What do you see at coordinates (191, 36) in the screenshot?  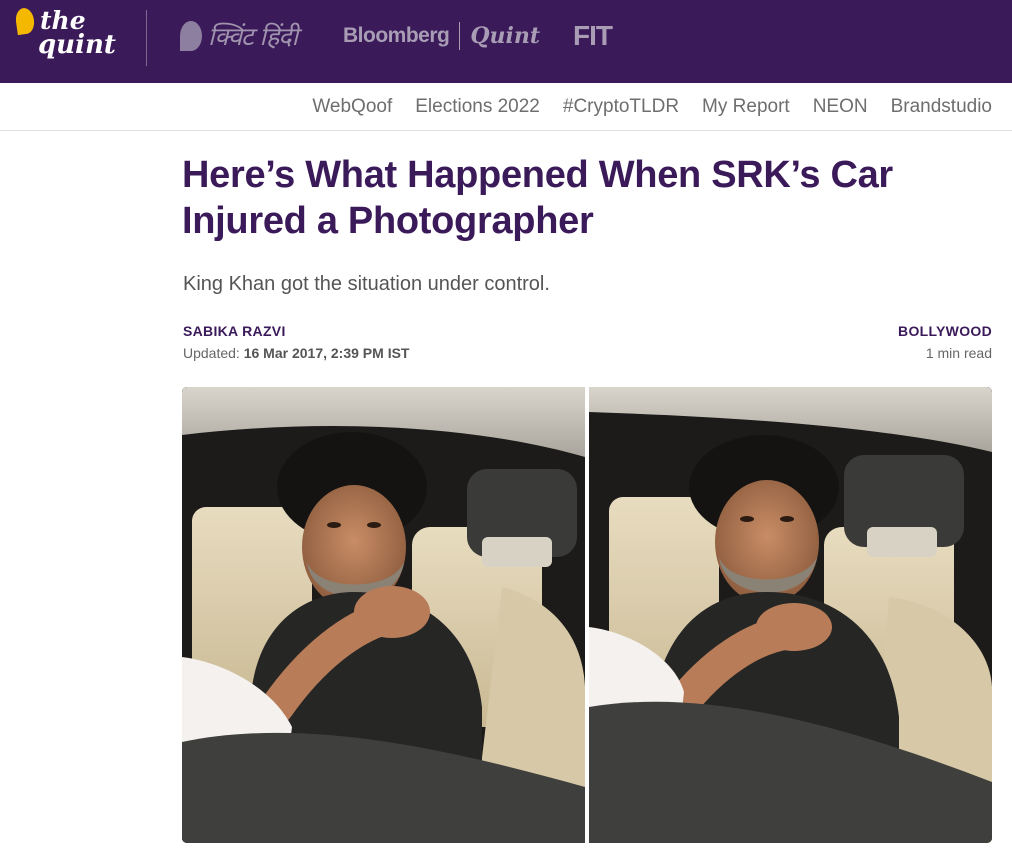 I see `quint-hindi-logo-icon` at bounding box center [191, 36].